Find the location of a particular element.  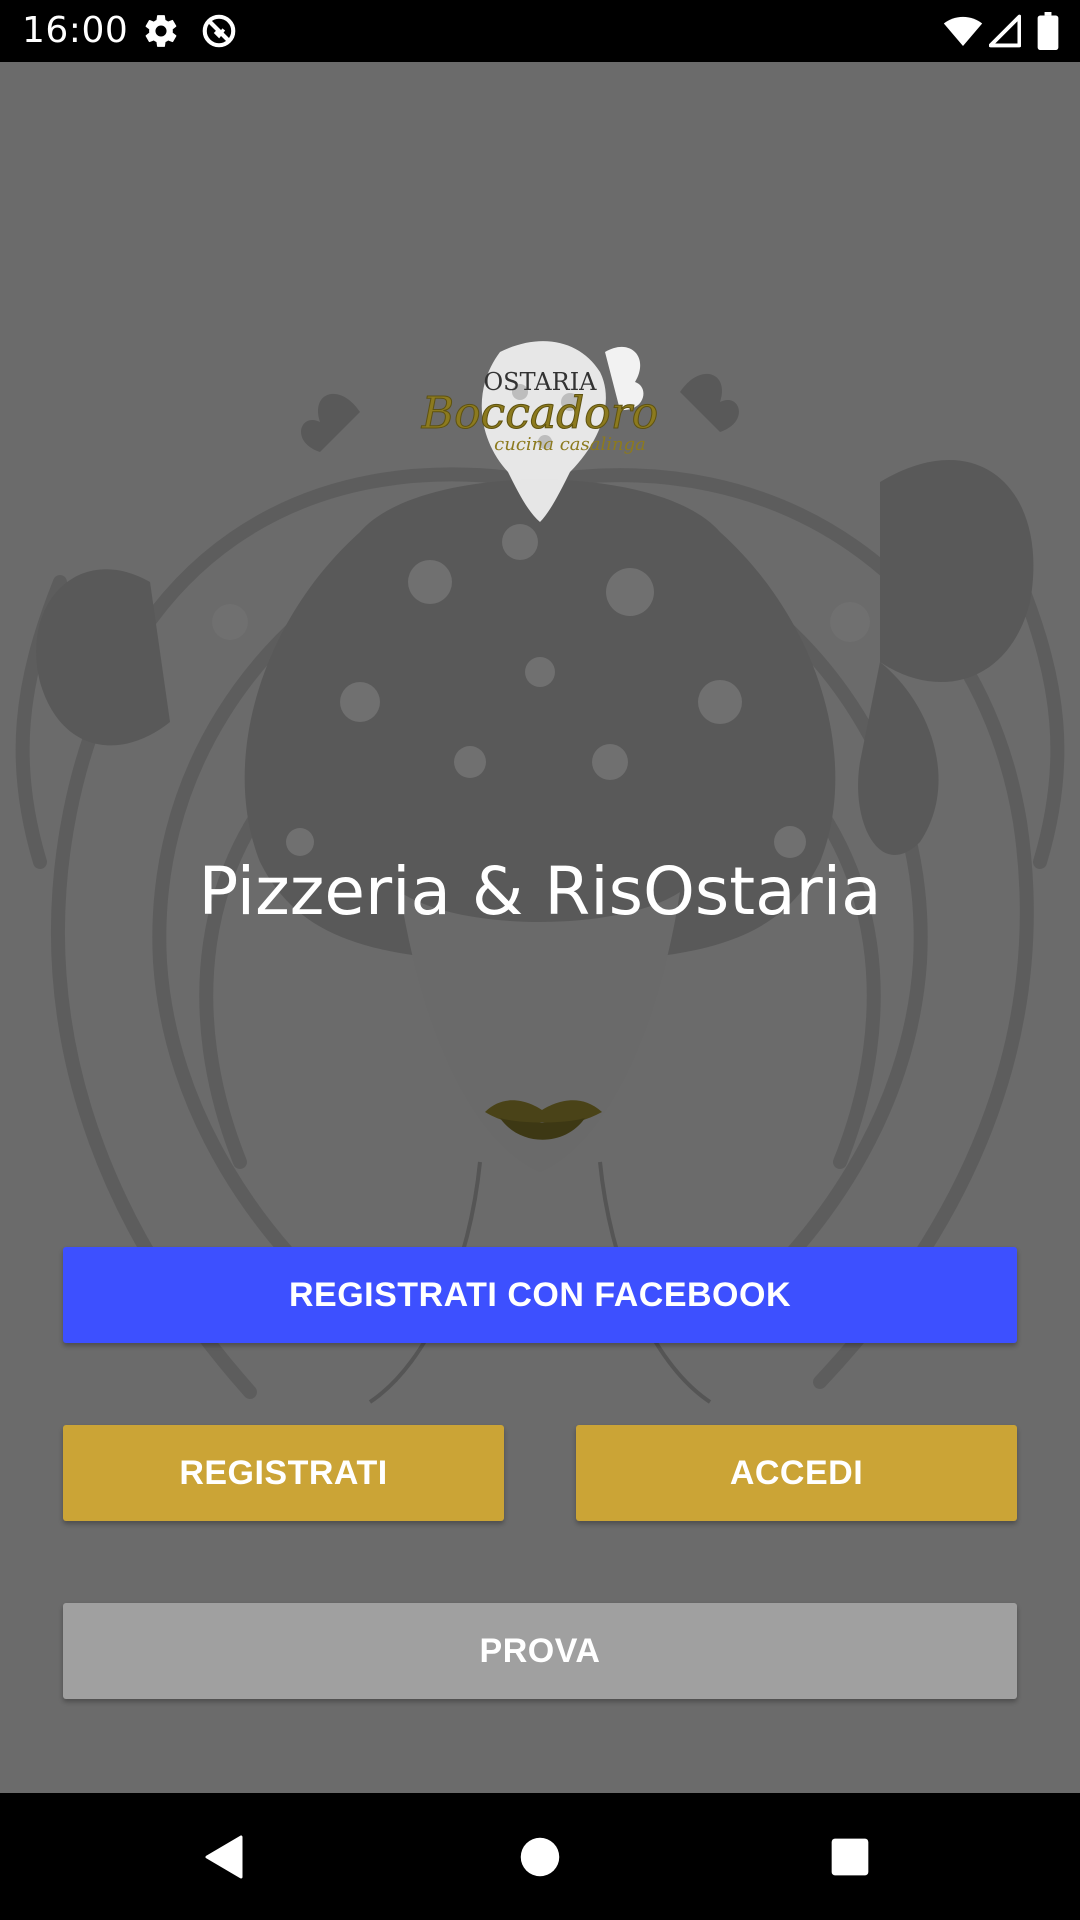

logo-text-sub: cucina casalinga is located at coordinates (570, 444).